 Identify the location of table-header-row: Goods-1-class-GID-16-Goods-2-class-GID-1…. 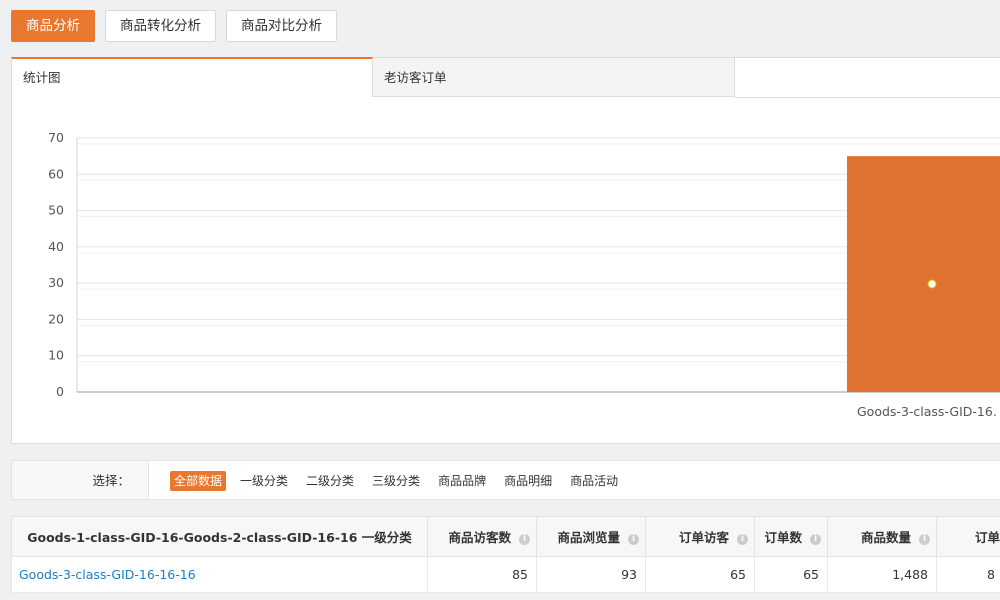
(505, 536).